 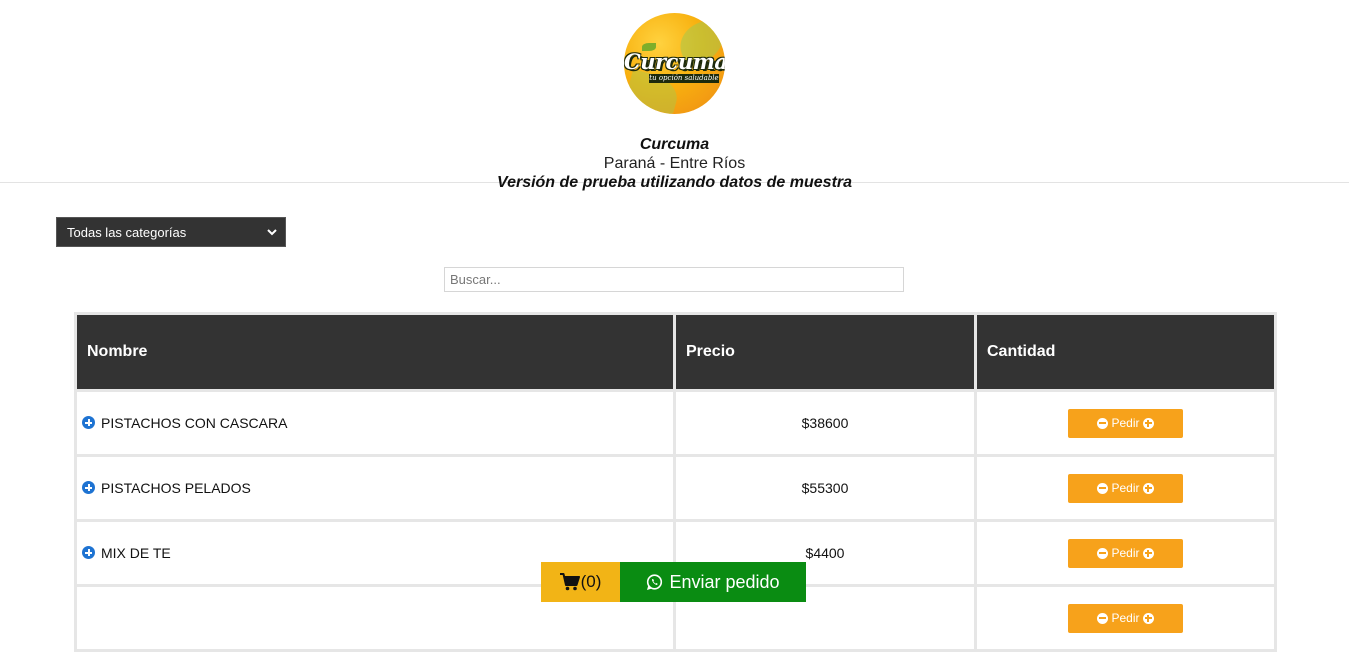 I want to click on column-header-price: Precio, so click(x=825, y=352).